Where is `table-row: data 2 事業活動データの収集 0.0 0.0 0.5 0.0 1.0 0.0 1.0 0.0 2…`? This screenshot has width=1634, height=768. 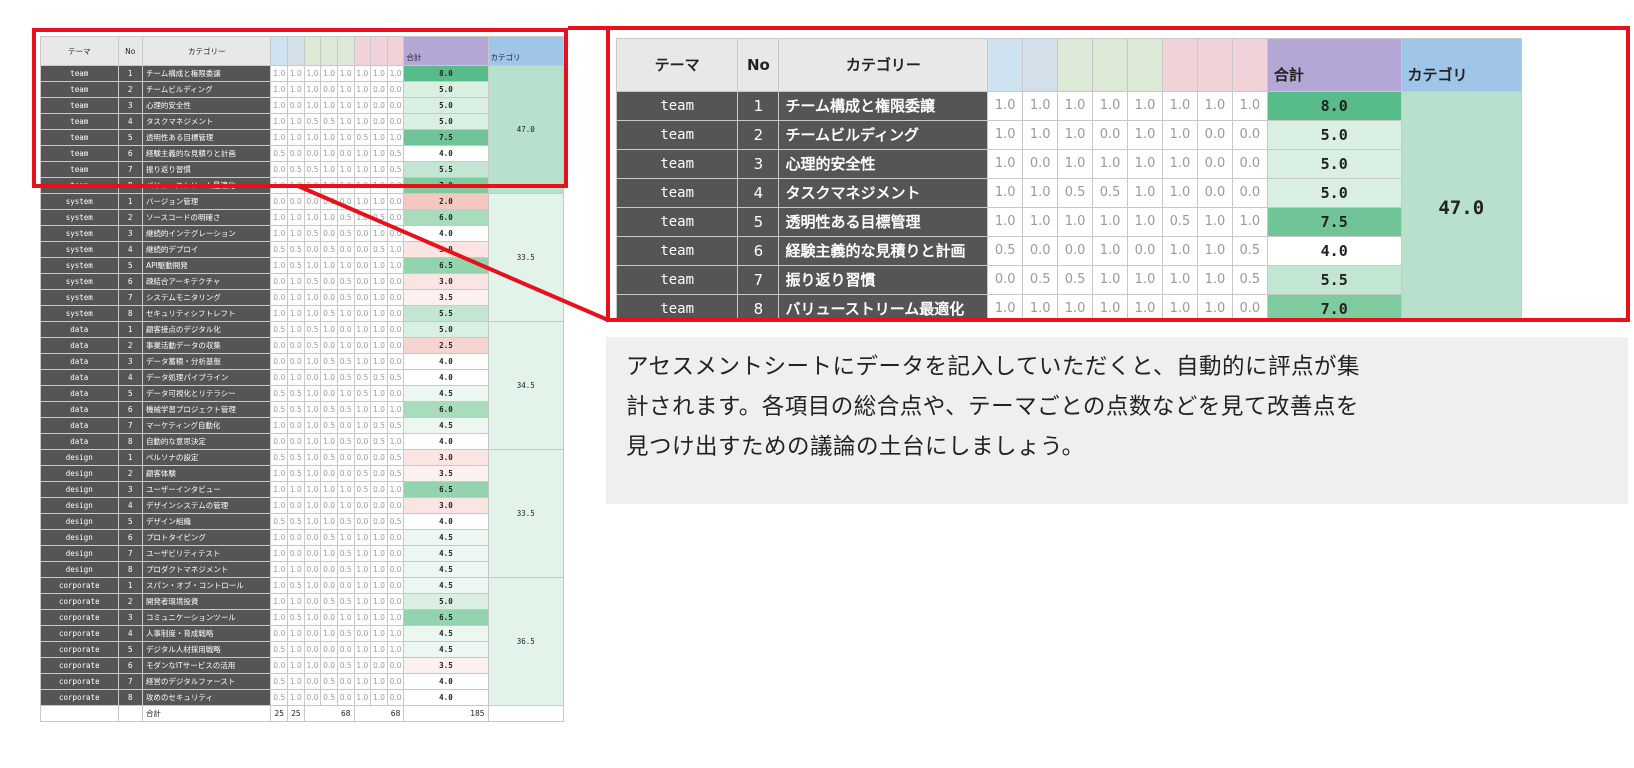
table-row: data 2 事業活動データの収集 0.0 0.0 0.5 0.0 1.0 0.0 1.0 0.0 2… is located at coordinates (302, 345).